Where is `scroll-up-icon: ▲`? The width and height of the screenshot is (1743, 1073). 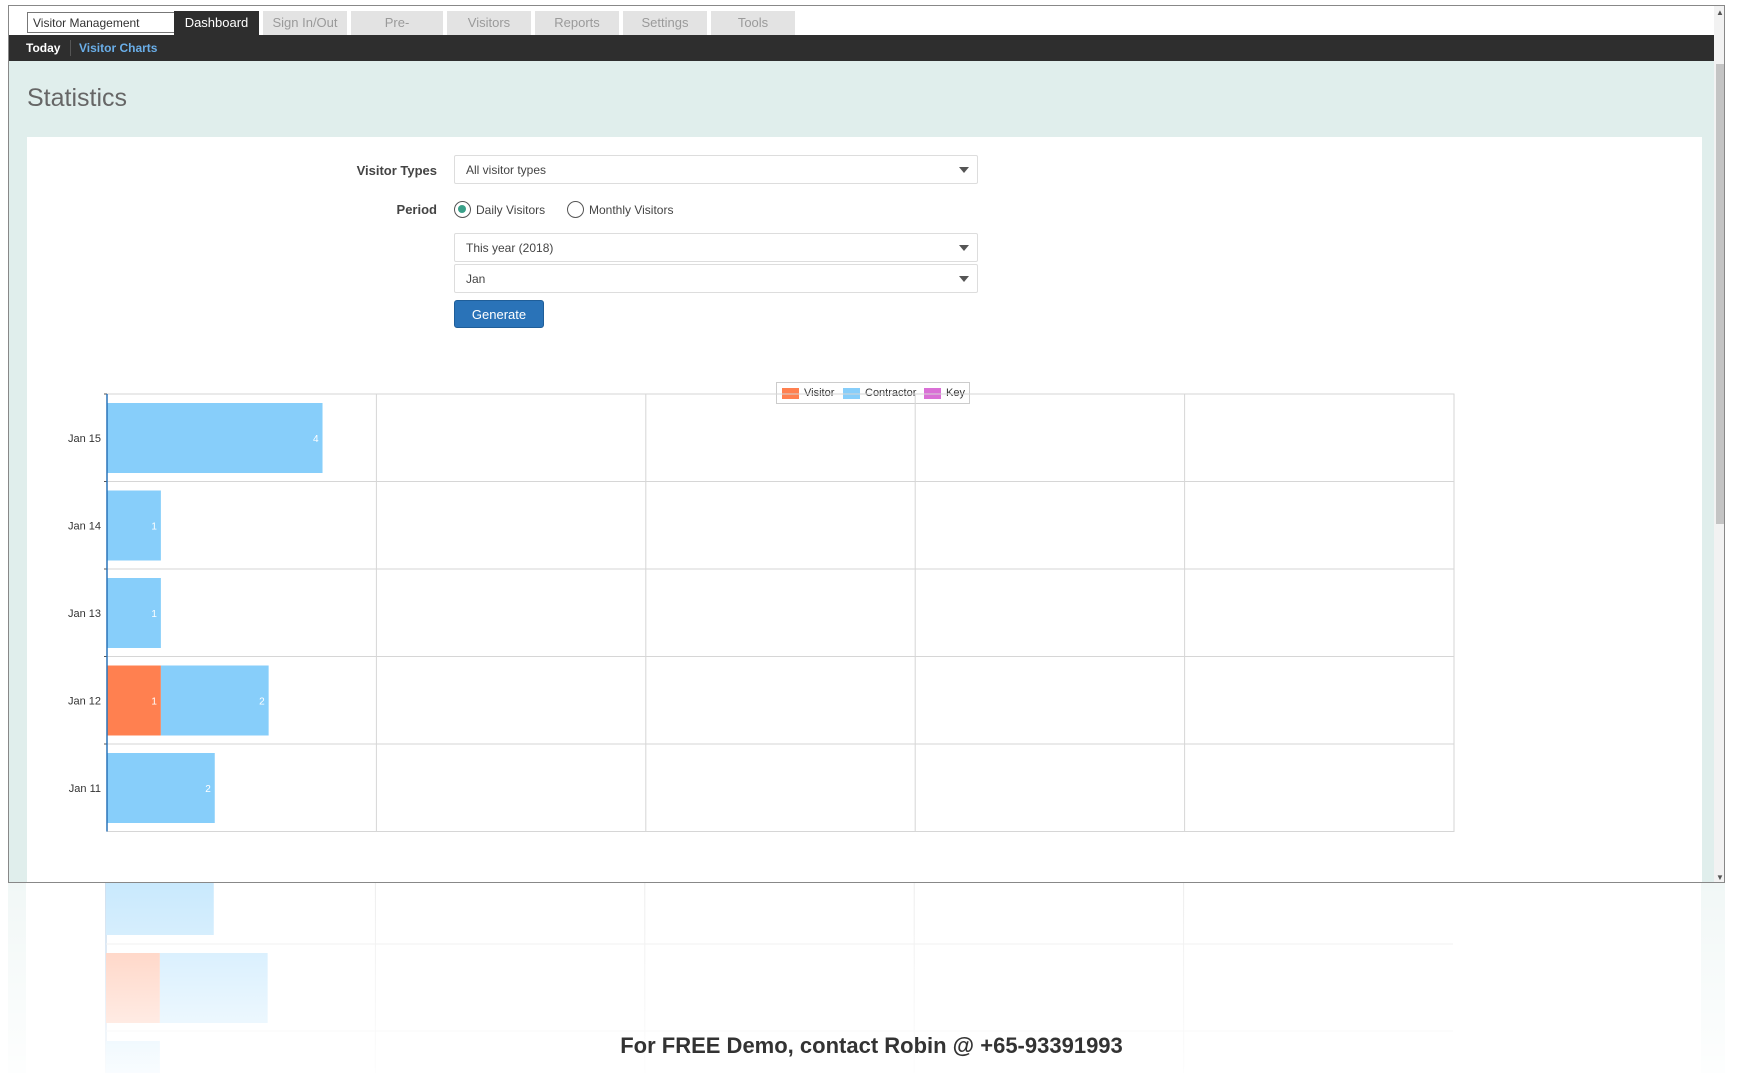 scroll-up-icon: ▲ is located at coordinates (1720, 12).